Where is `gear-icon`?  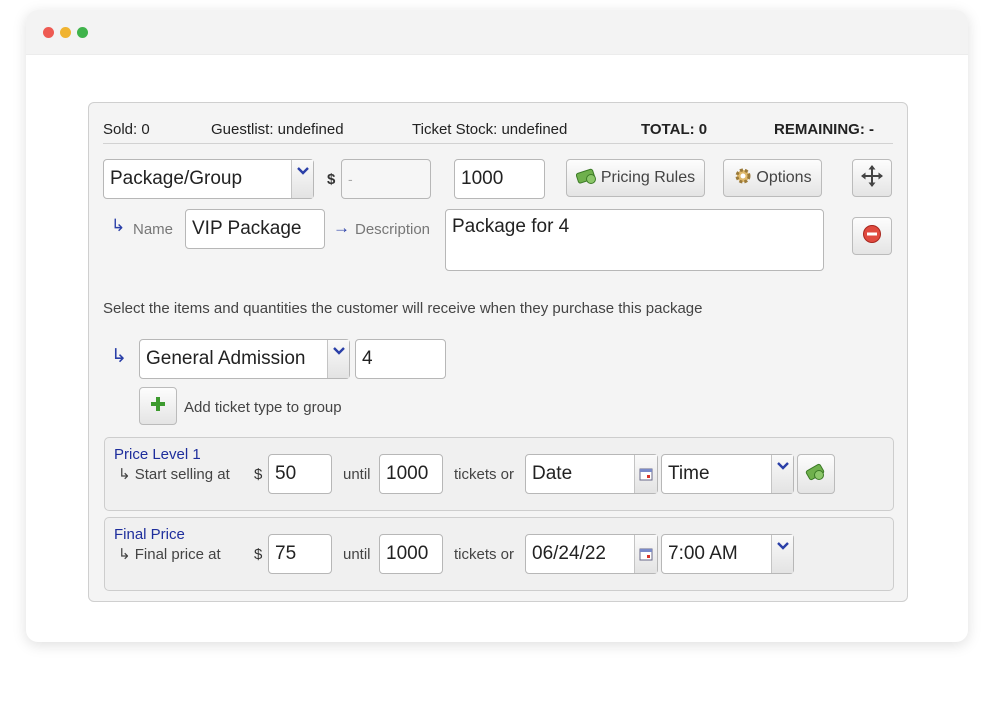 gear-icon is located at coordinates (743, 178).